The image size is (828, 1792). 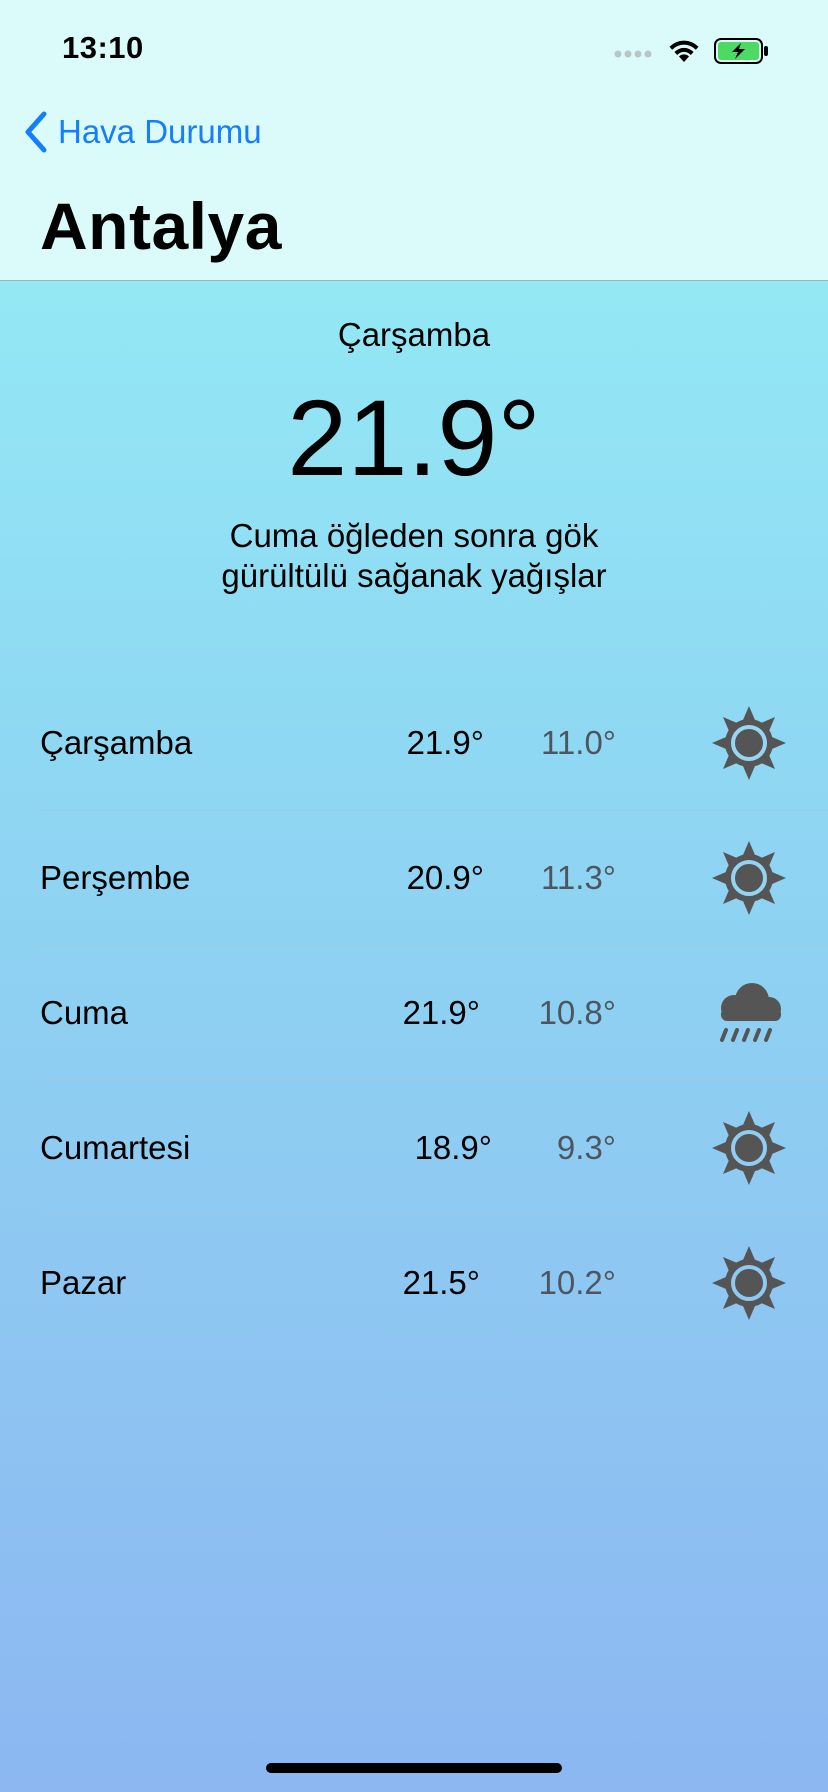 What do you see at coordinates (116, 742) in the screenshot?
I see `forecast-day: Çarşamba` at bounding box center [116, 742].